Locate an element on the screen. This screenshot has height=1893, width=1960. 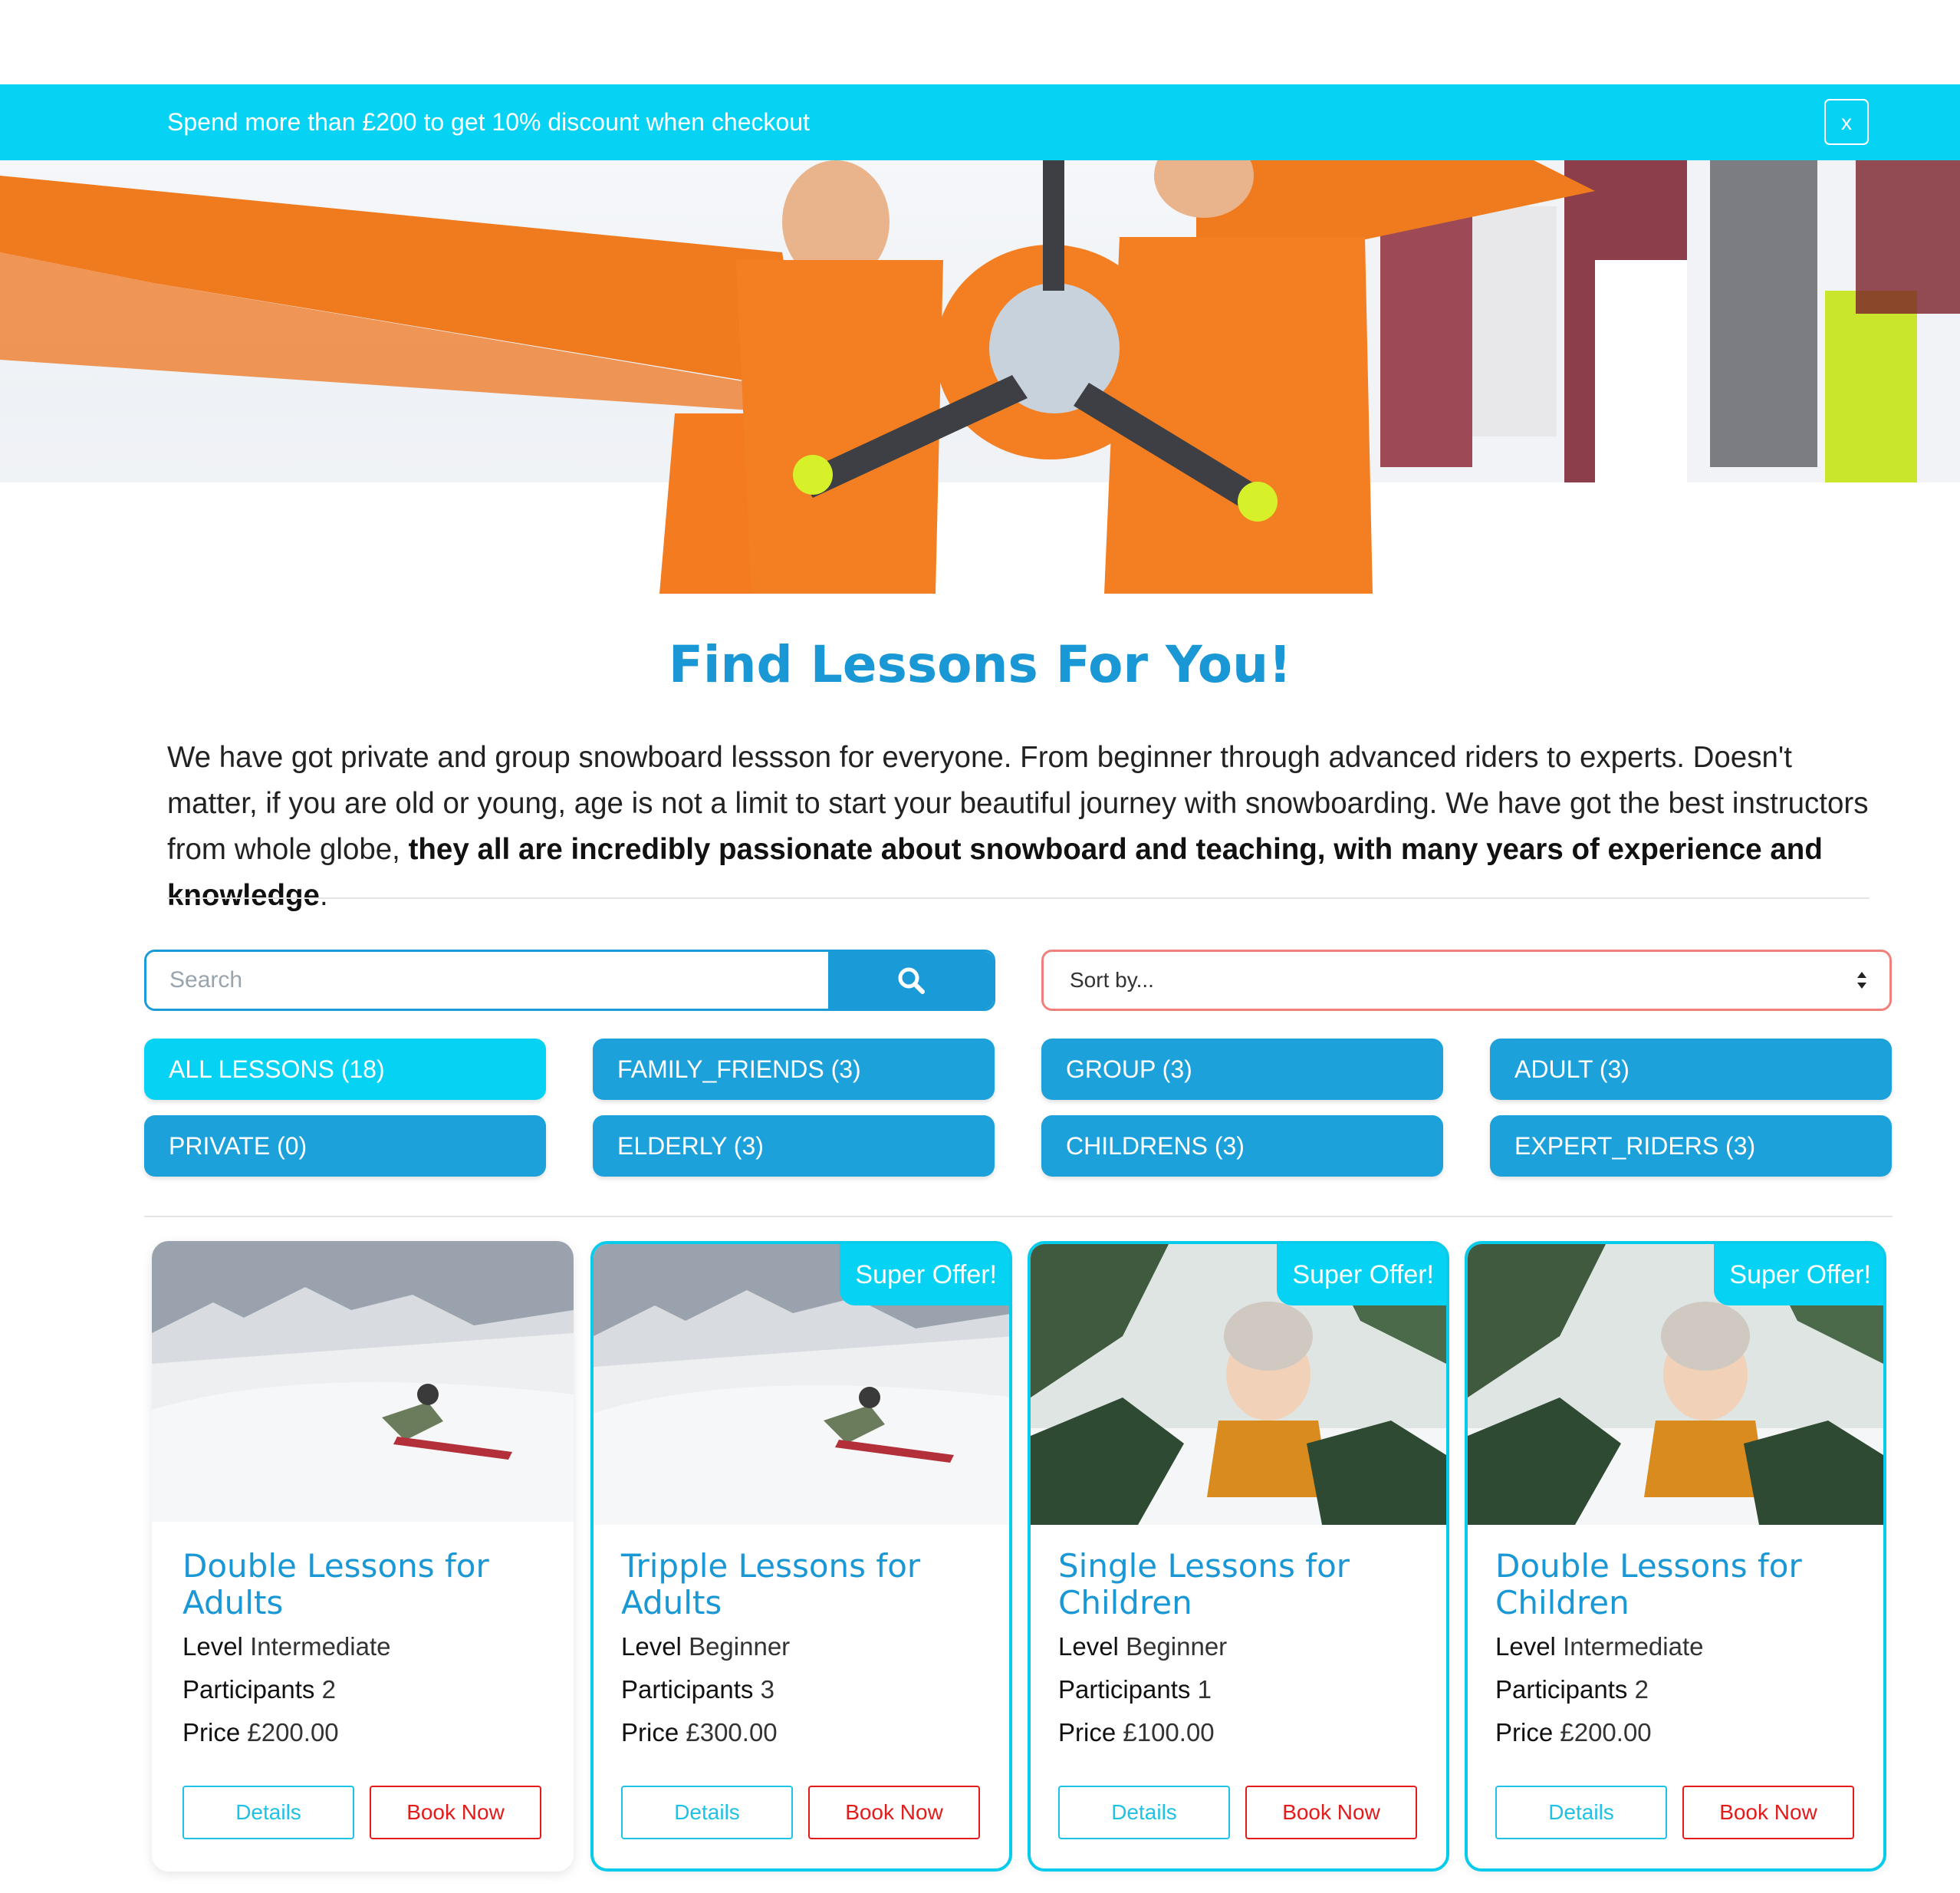
filter-group: GROUP (3) is located at coordinates (1242, 1069).